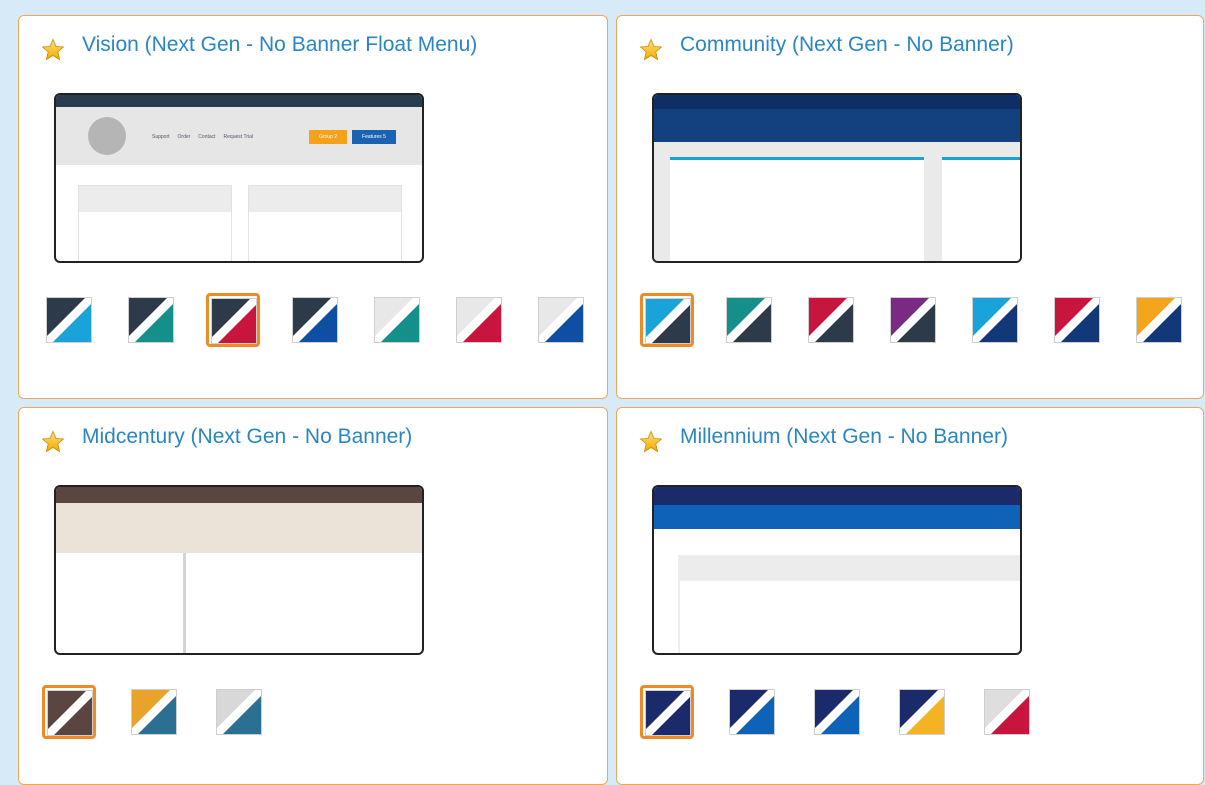 This screenshot has height=785, width=1205. I want to click on preview-nav-item: Support, so click(161, 137).